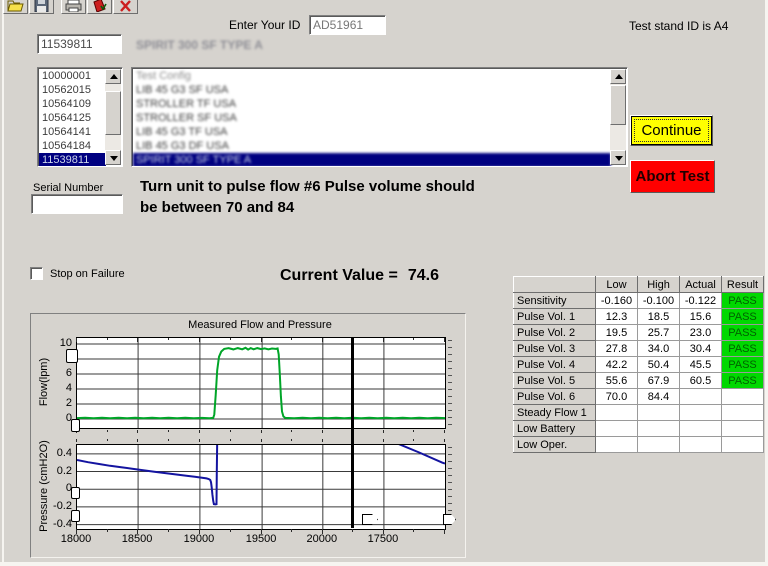 The width and height of the screenshot is (768, 566). What do you see at coordinates (261, 383) in the screenshot?
I see `flow-plot` at bounding box center [261, 383].